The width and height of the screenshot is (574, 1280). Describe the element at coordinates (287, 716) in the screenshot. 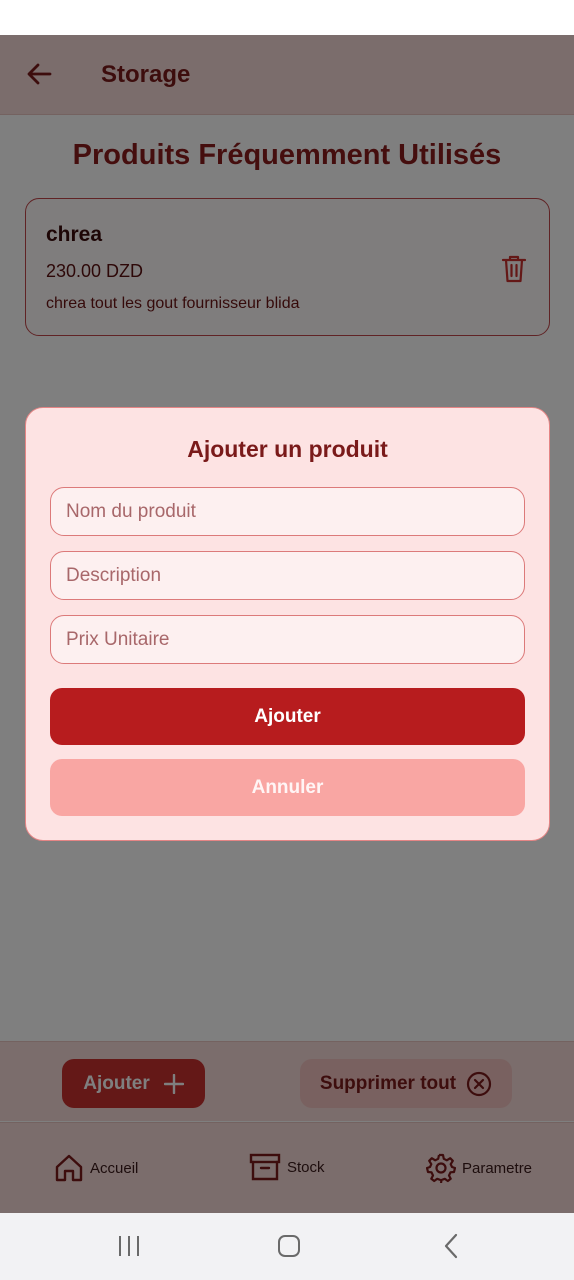

I see `confirm-add-button: Ajouter` at that location.